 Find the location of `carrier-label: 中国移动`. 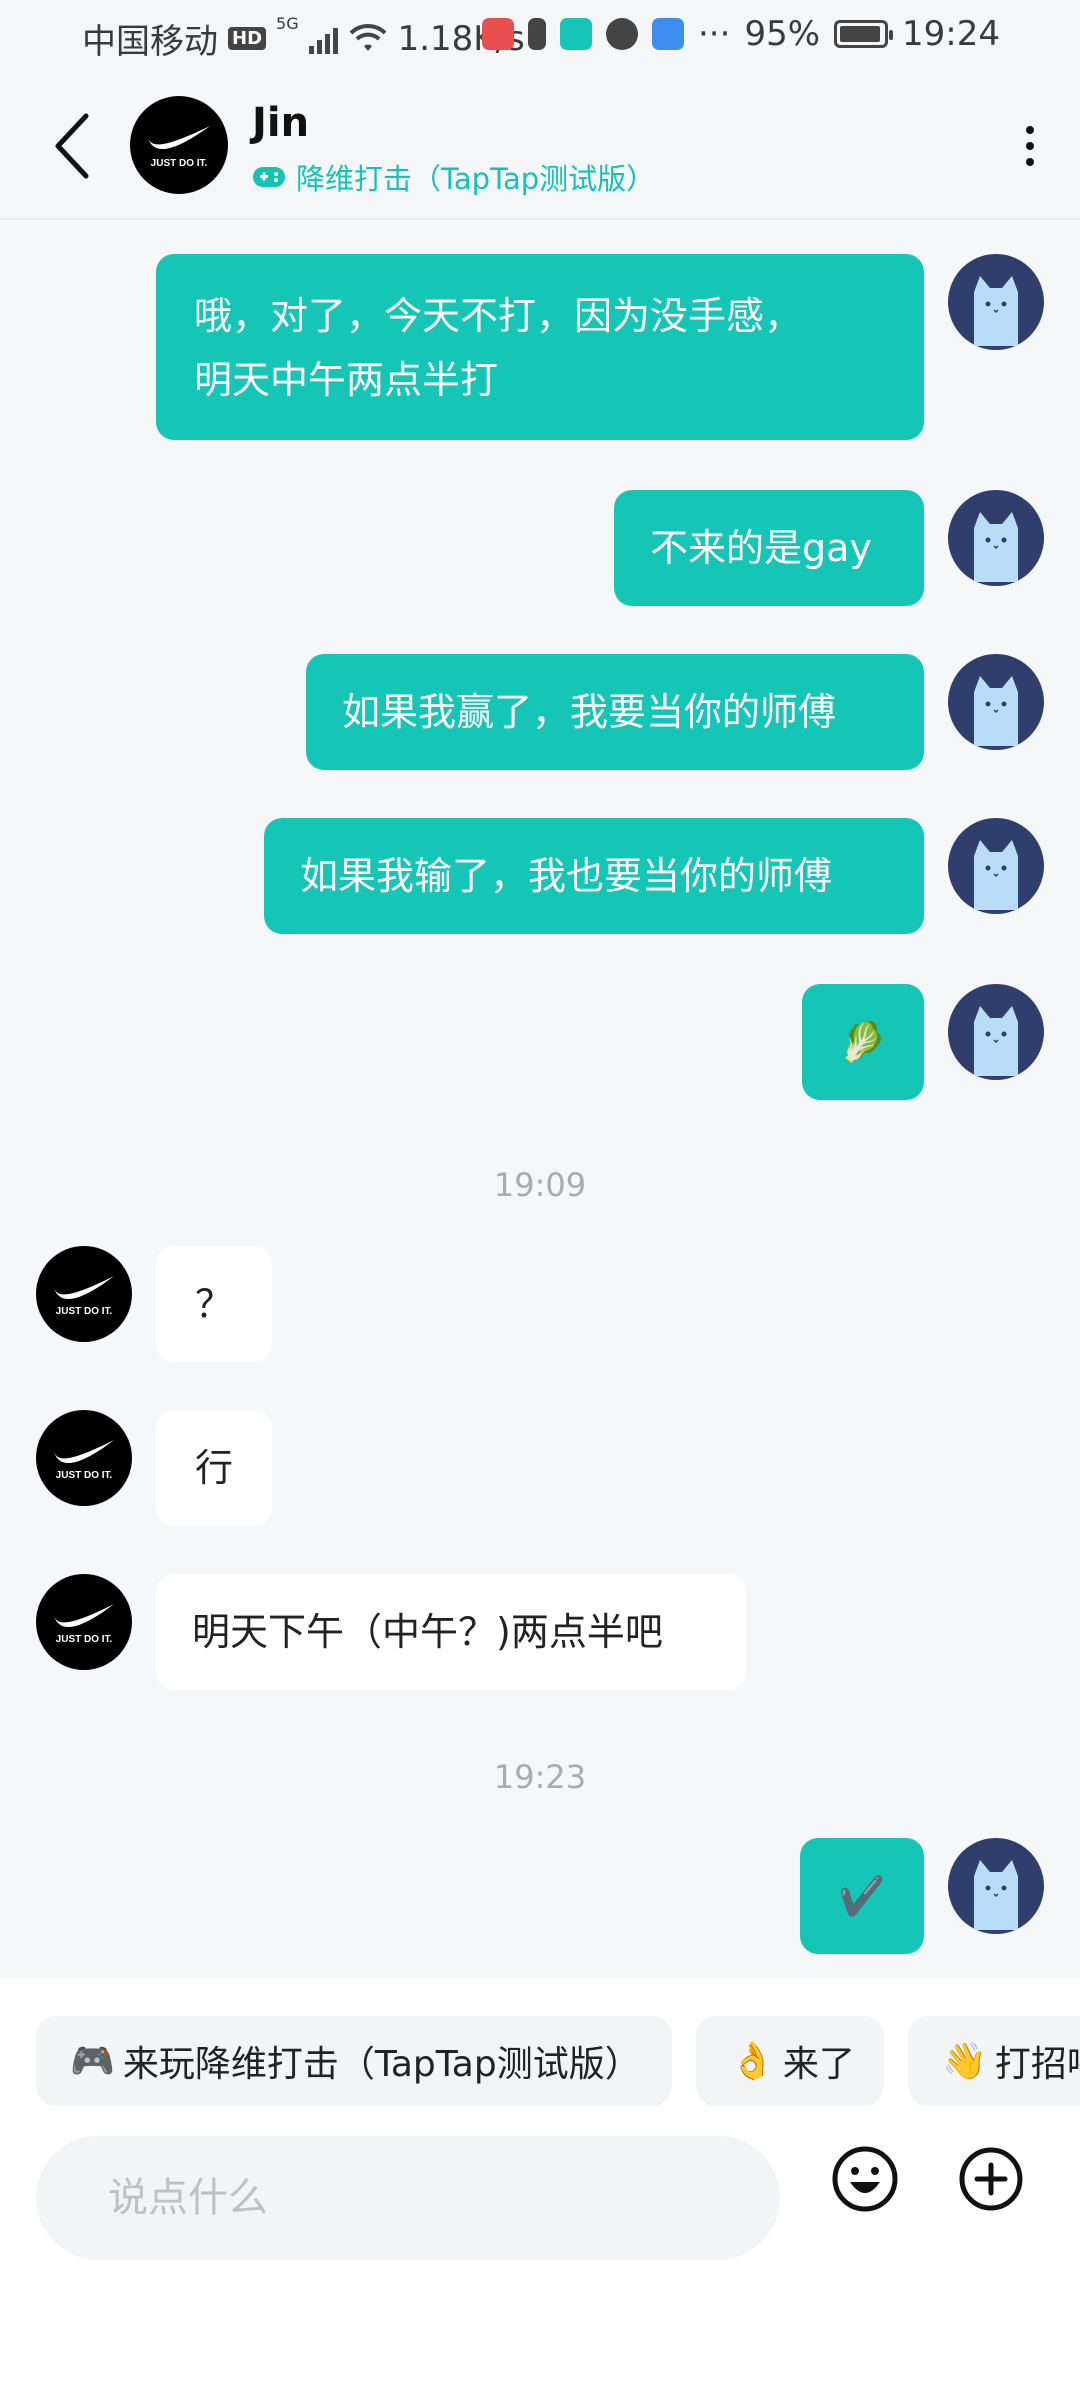

carrier-label: 中国移动 is located at coordinates (150, 42).